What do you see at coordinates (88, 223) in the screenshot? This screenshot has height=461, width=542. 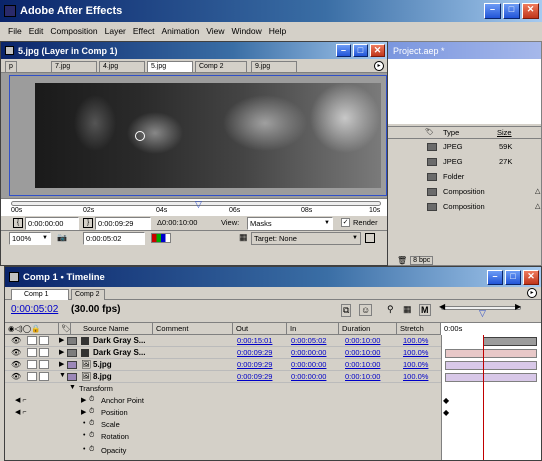 I see `set-out-button: }` at bounding box center [88, 223].